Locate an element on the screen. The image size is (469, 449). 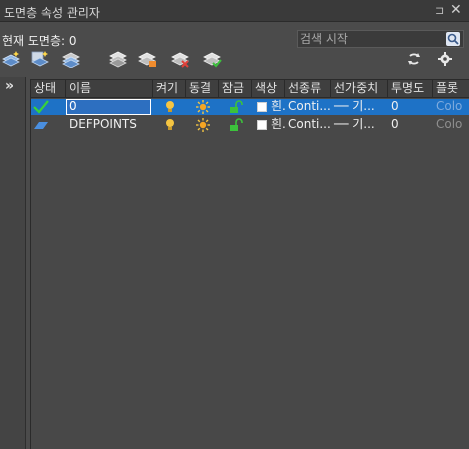
column-header-on: 켜기 is located at coordinates (169, 89).